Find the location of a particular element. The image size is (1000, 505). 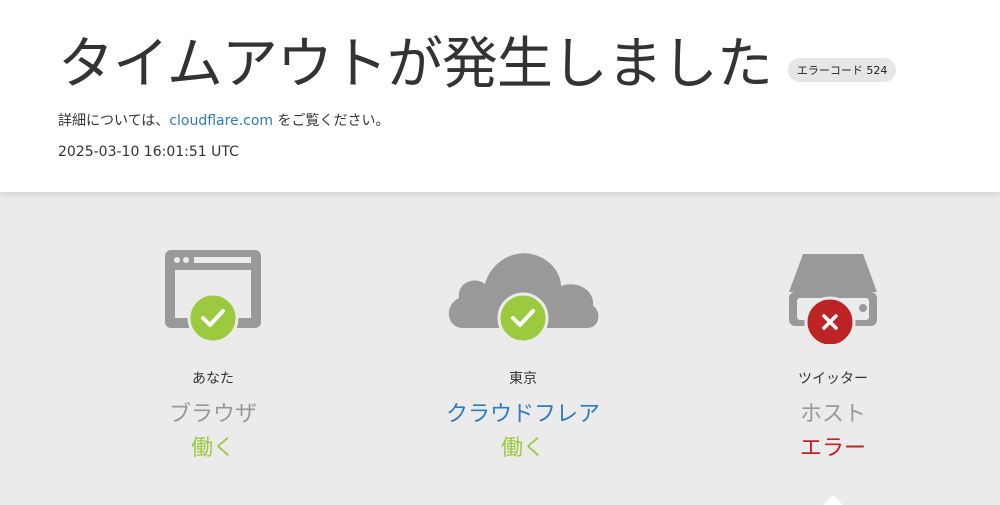

browser-icon-wrap is located at coordinates (213, 292).